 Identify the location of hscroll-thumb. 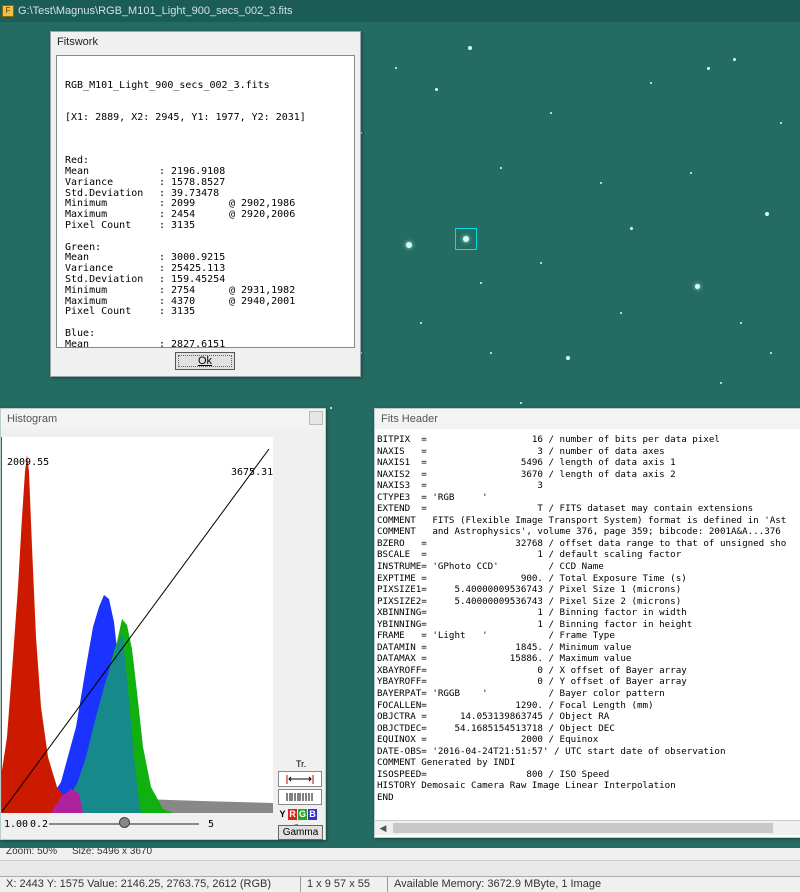
(583, 828).